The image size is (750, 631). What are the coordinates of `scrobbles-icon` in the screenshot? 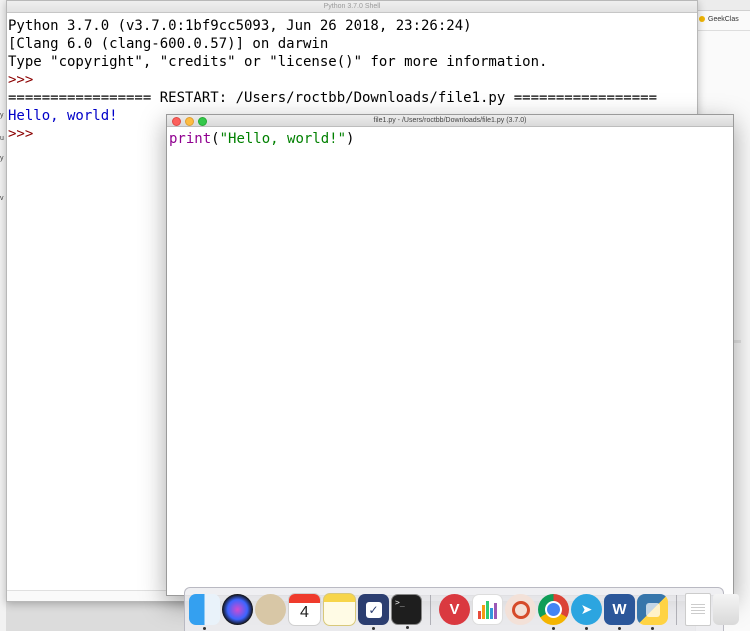 It's located at (520, 609).